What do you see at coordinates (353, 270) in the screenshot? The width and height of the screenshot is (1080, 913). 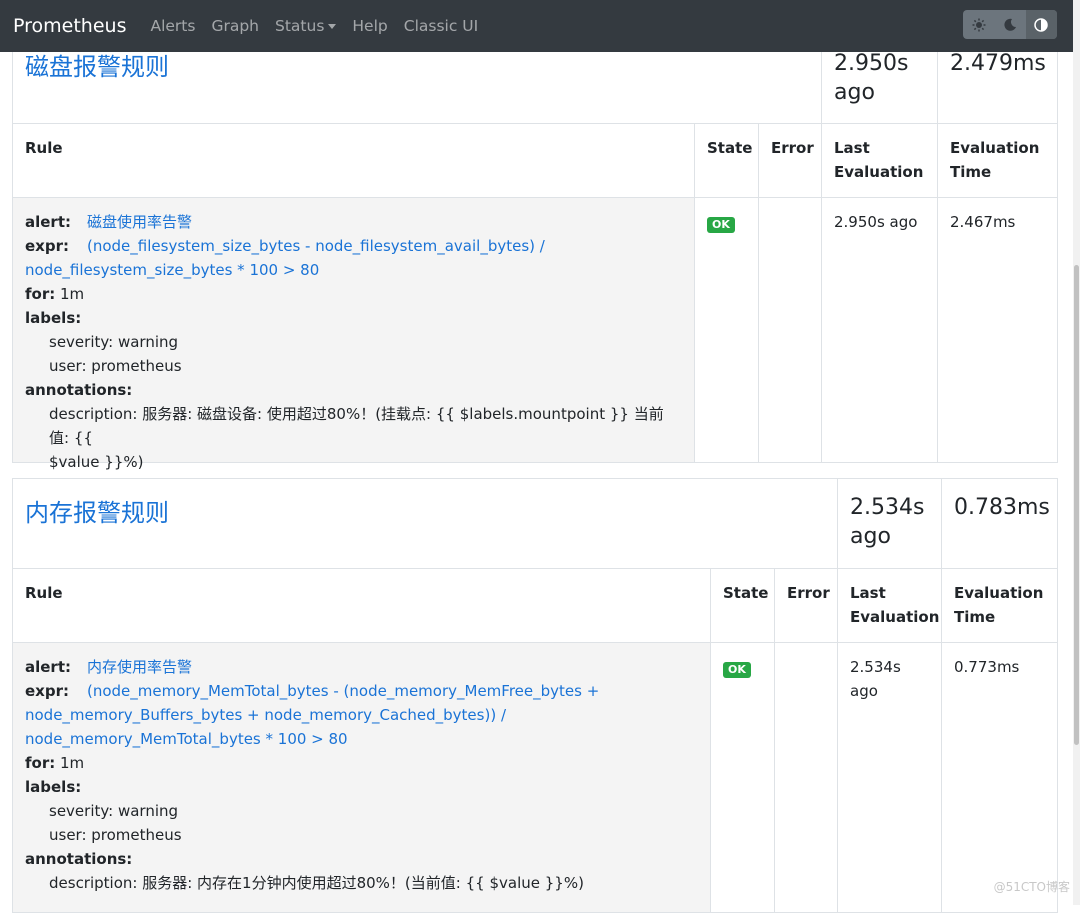 I see `expr-link-cont: node_filesystem_size_bytes * 100 > 80` at bounding box center [353, 270].